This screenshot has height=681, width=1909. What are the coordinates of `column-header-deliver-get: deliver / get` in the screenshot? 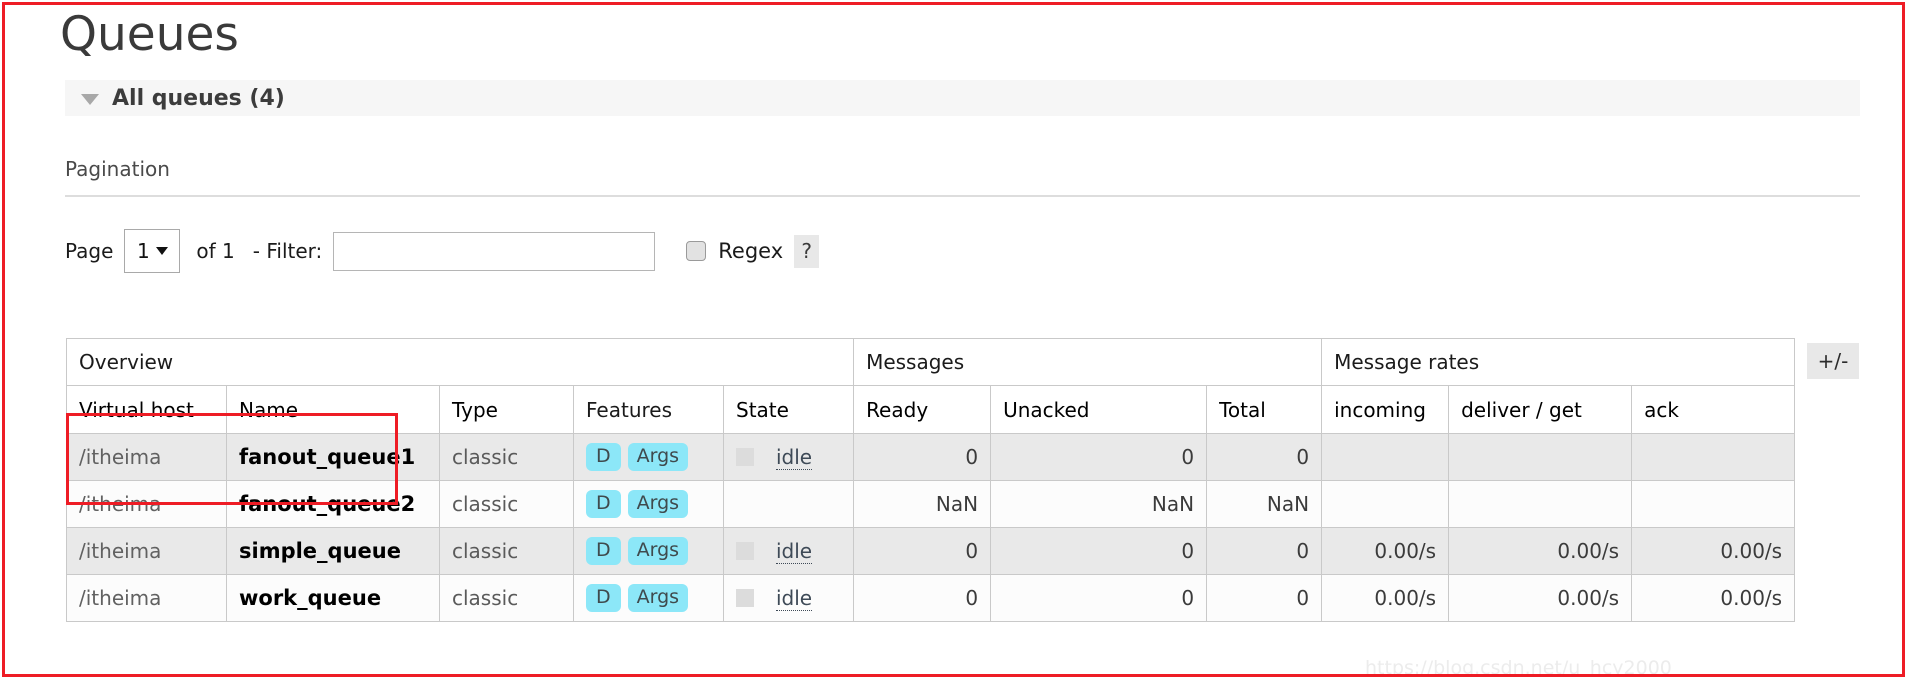 It's located at (1540, 409).